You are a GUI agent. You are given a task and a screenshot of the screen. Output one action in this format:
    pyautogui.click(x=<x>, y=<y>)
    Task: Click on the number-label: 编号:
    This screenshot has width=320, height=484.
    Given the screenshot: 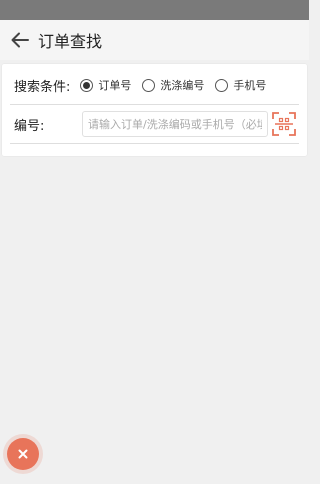 What is the action you would take?
    pyautogui.click(x=29, y=126)
    